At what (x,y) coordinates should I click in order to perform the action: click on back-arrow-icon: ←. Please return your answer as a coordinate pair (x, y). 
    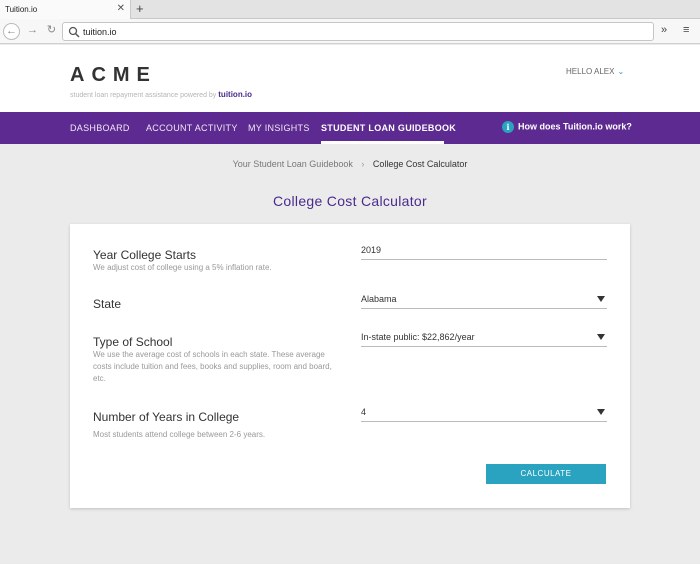
    Looking at the image, I should click on (11, 31).